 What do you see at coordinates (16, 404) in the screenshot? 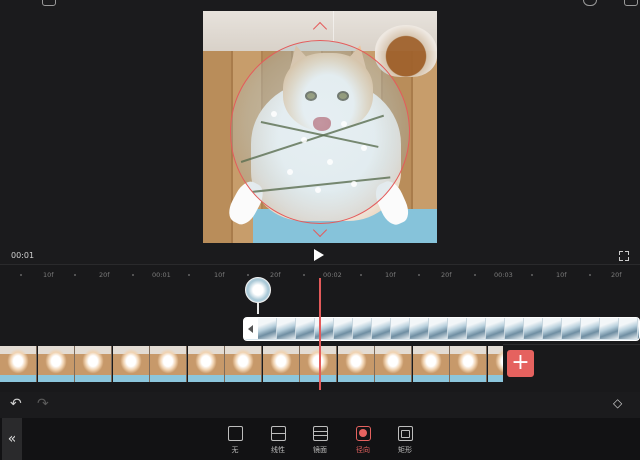
I see `undo-icon: ↶` at bounding box center [16, 404].